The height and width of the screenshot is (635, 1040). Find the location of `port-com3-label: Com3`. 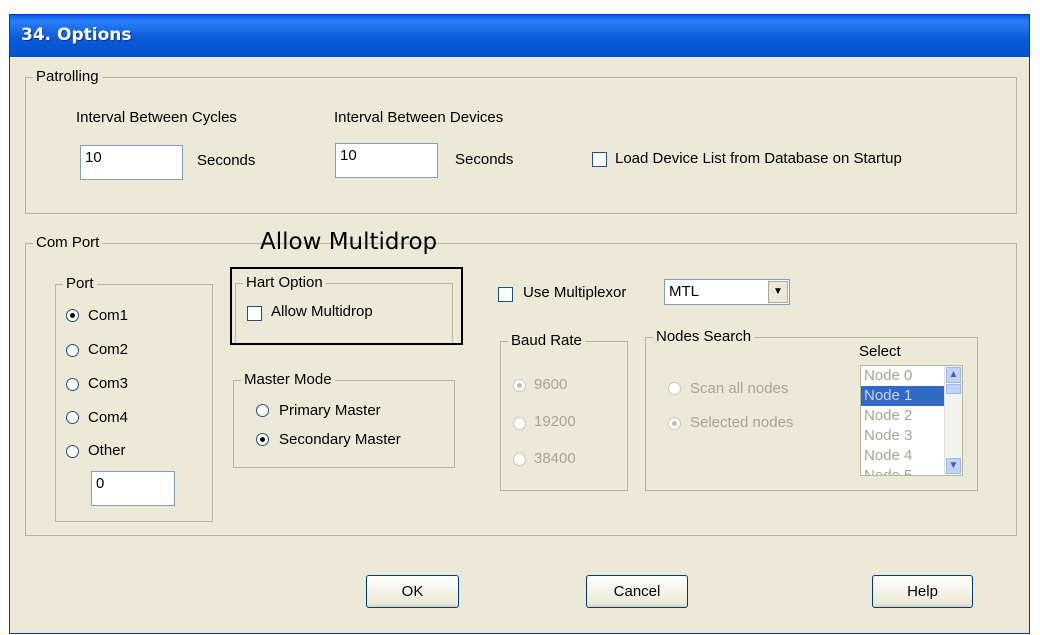

port-com3-label: Com3 is located at coordinates (108, 383).